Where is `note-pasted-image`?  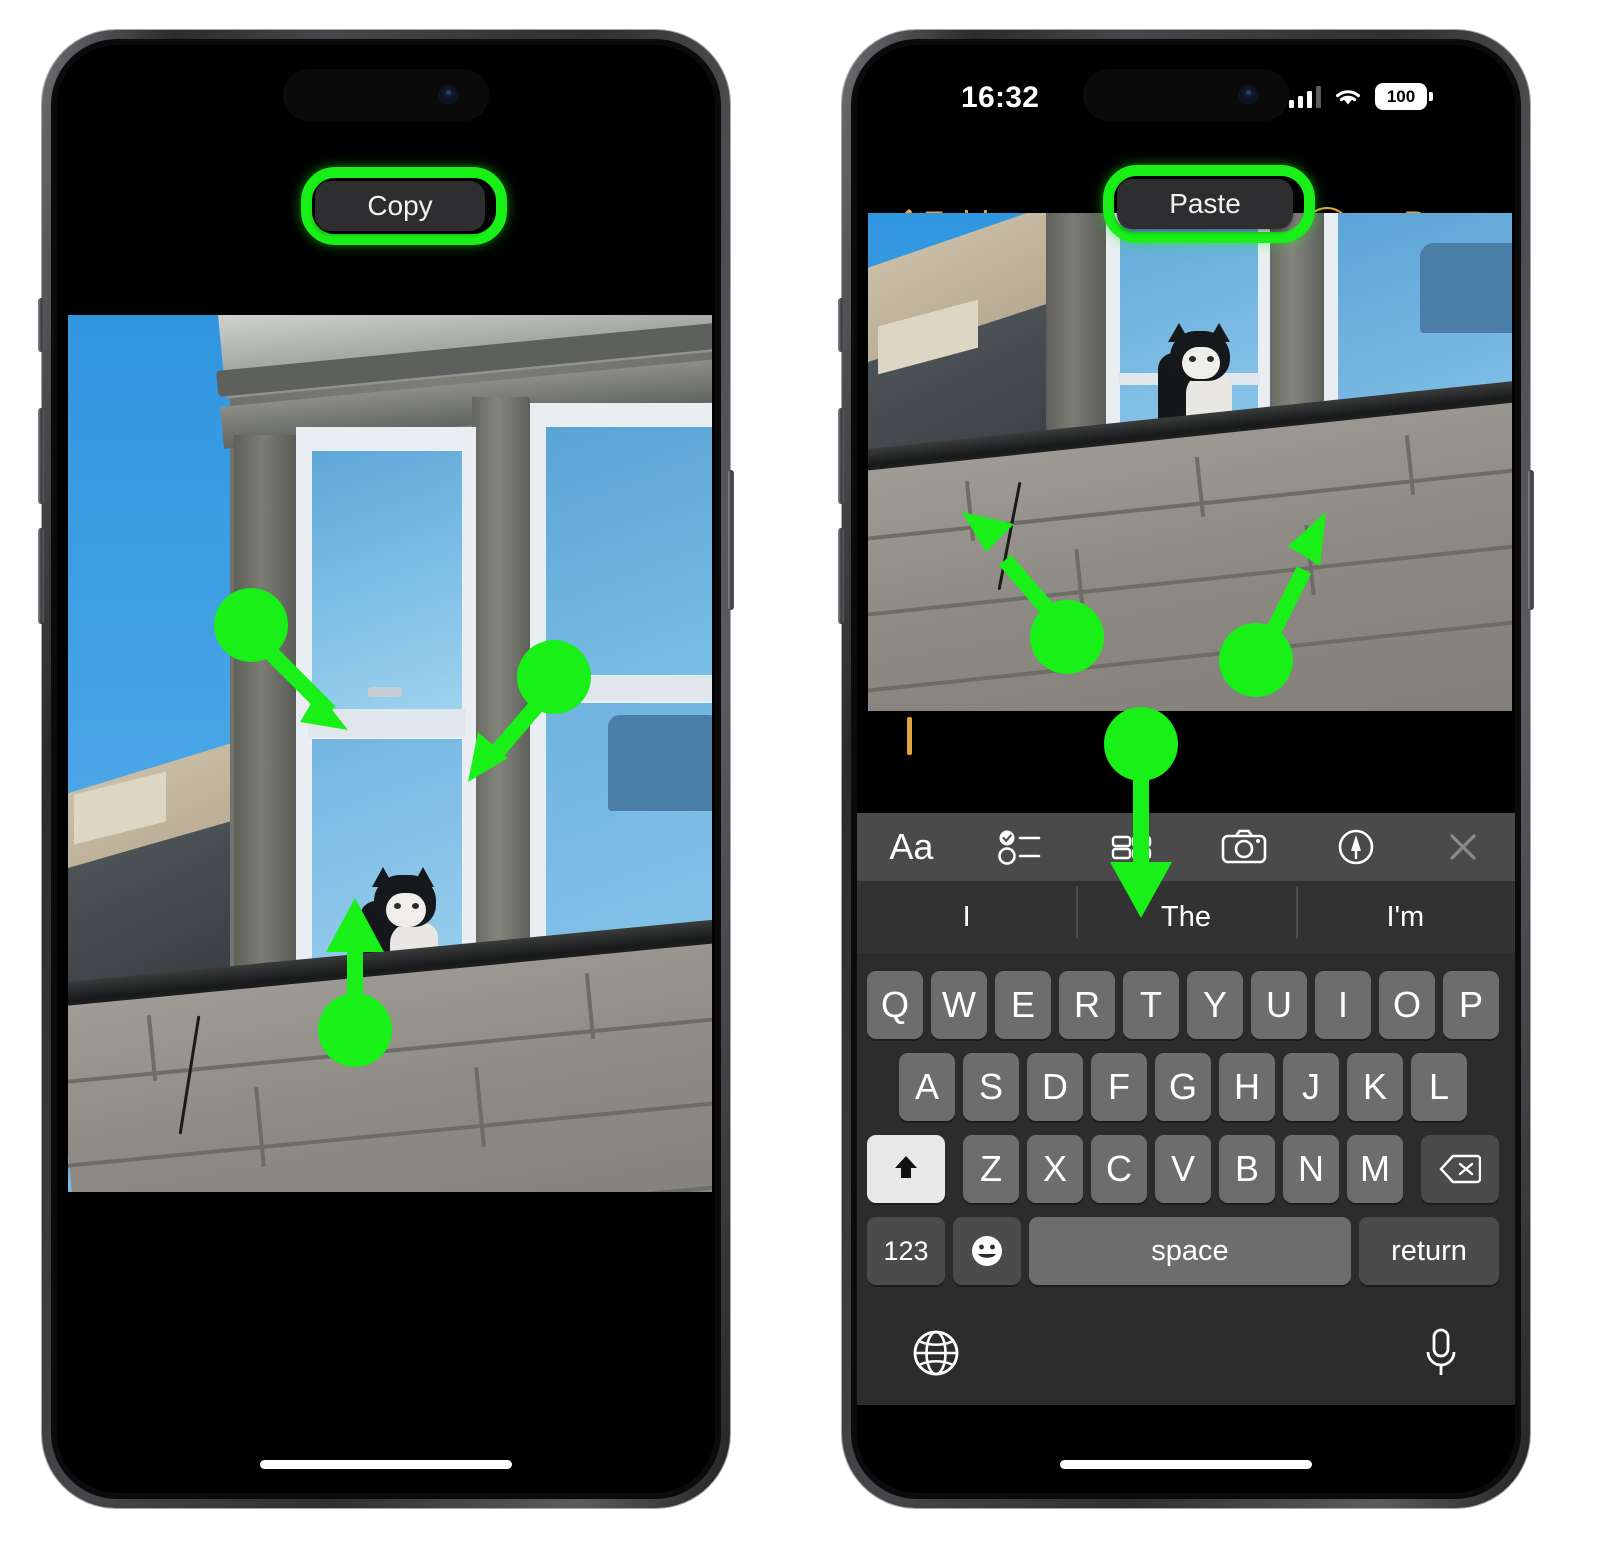 note-pasted-image is located at coordinates (1190, 462).